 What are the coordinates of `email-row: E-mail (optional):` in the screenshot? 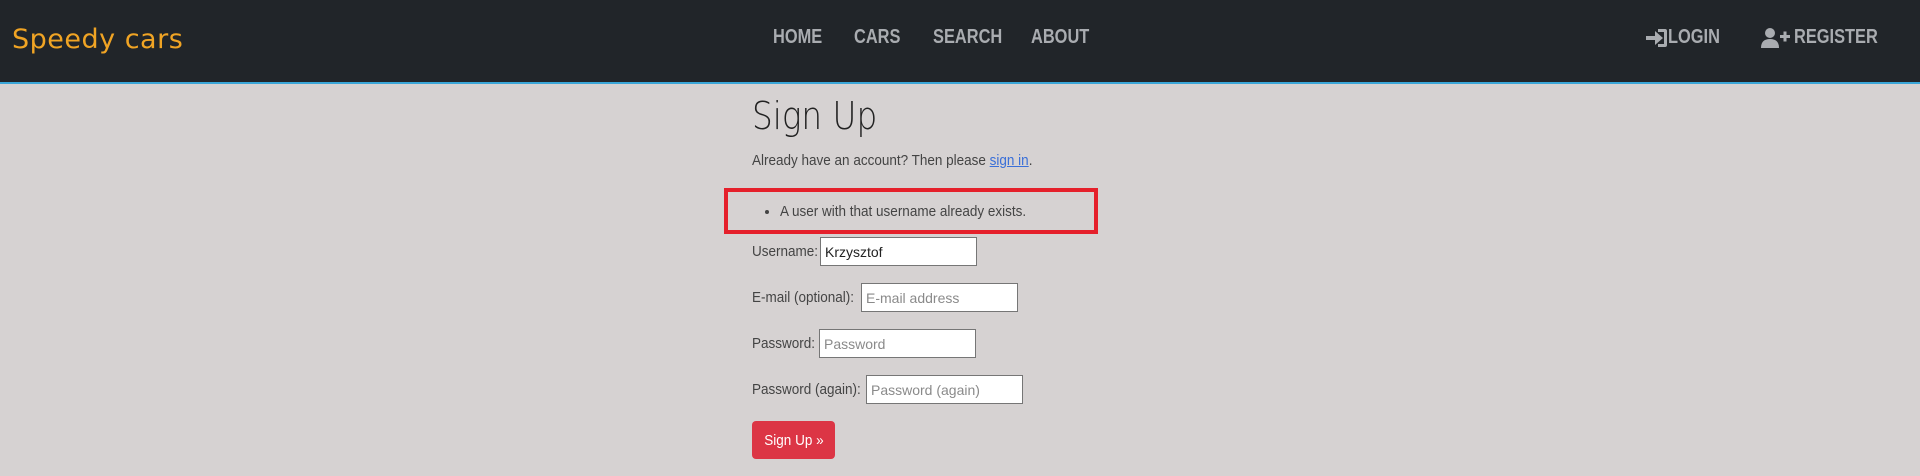 It's located at (885, 297).